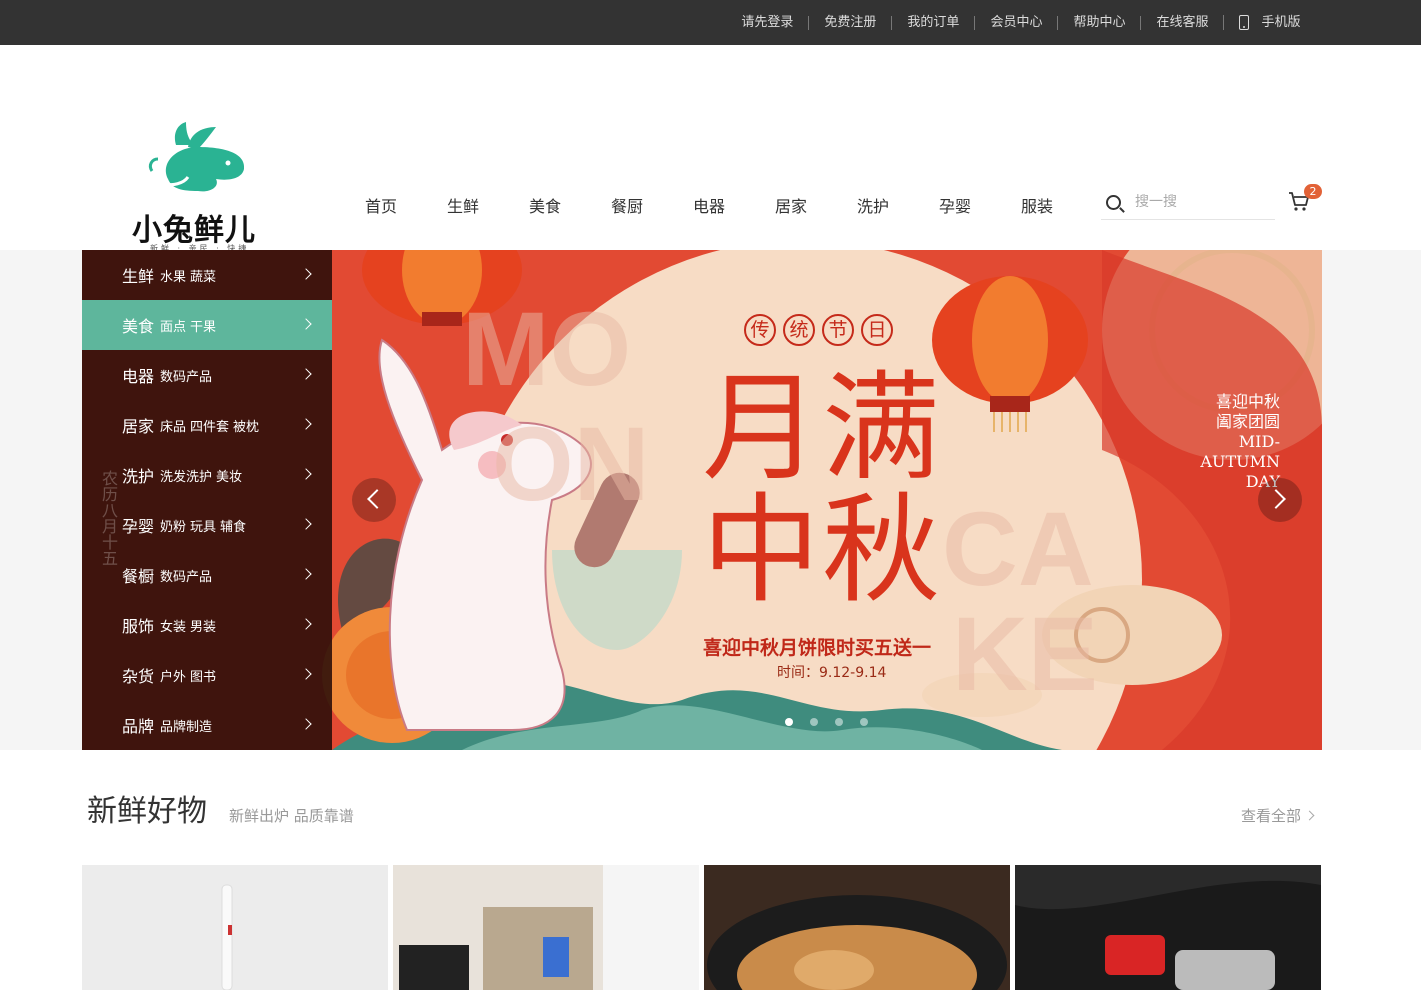  I want to click on main-nav: 首页 生鲜 美食 餐厨 电器 居家 洗护 孕婴 服装, so click(709, 205).